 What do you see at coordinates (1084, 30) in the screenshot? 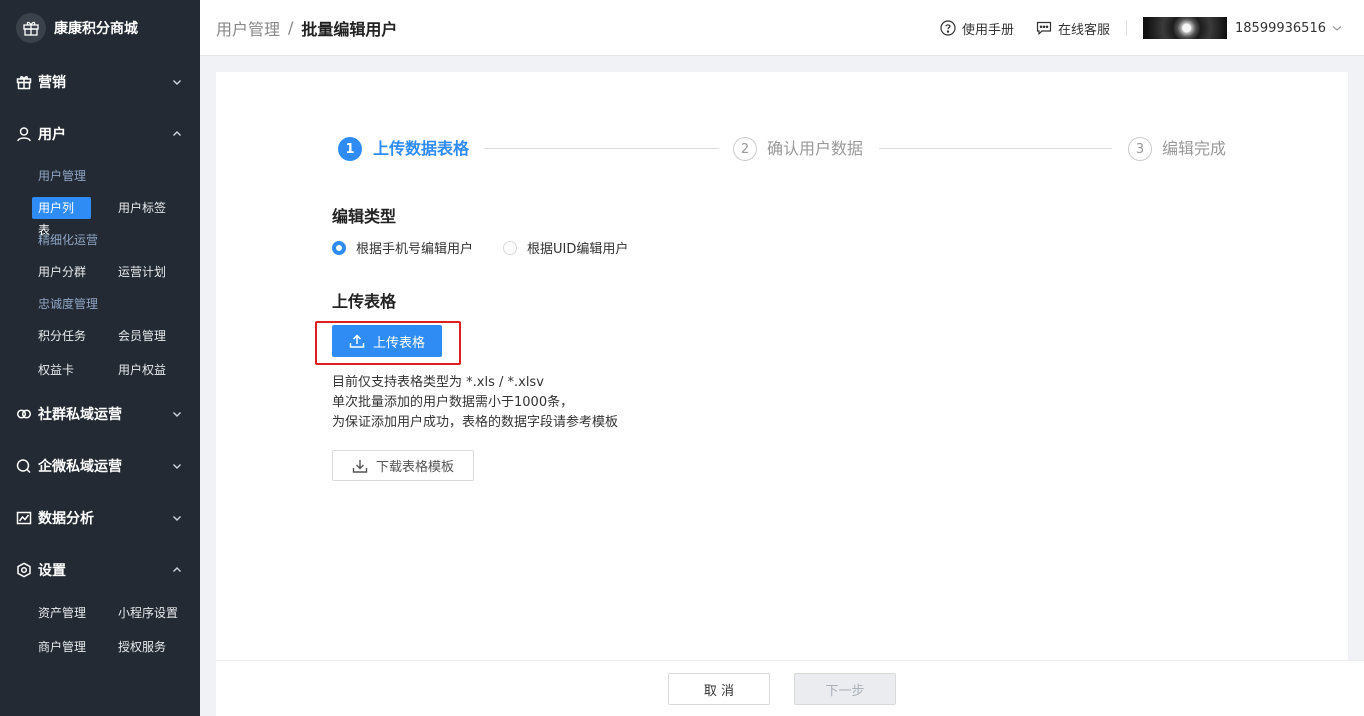
I see `support-label: 在线客服` at bounding box center [1084, 30].